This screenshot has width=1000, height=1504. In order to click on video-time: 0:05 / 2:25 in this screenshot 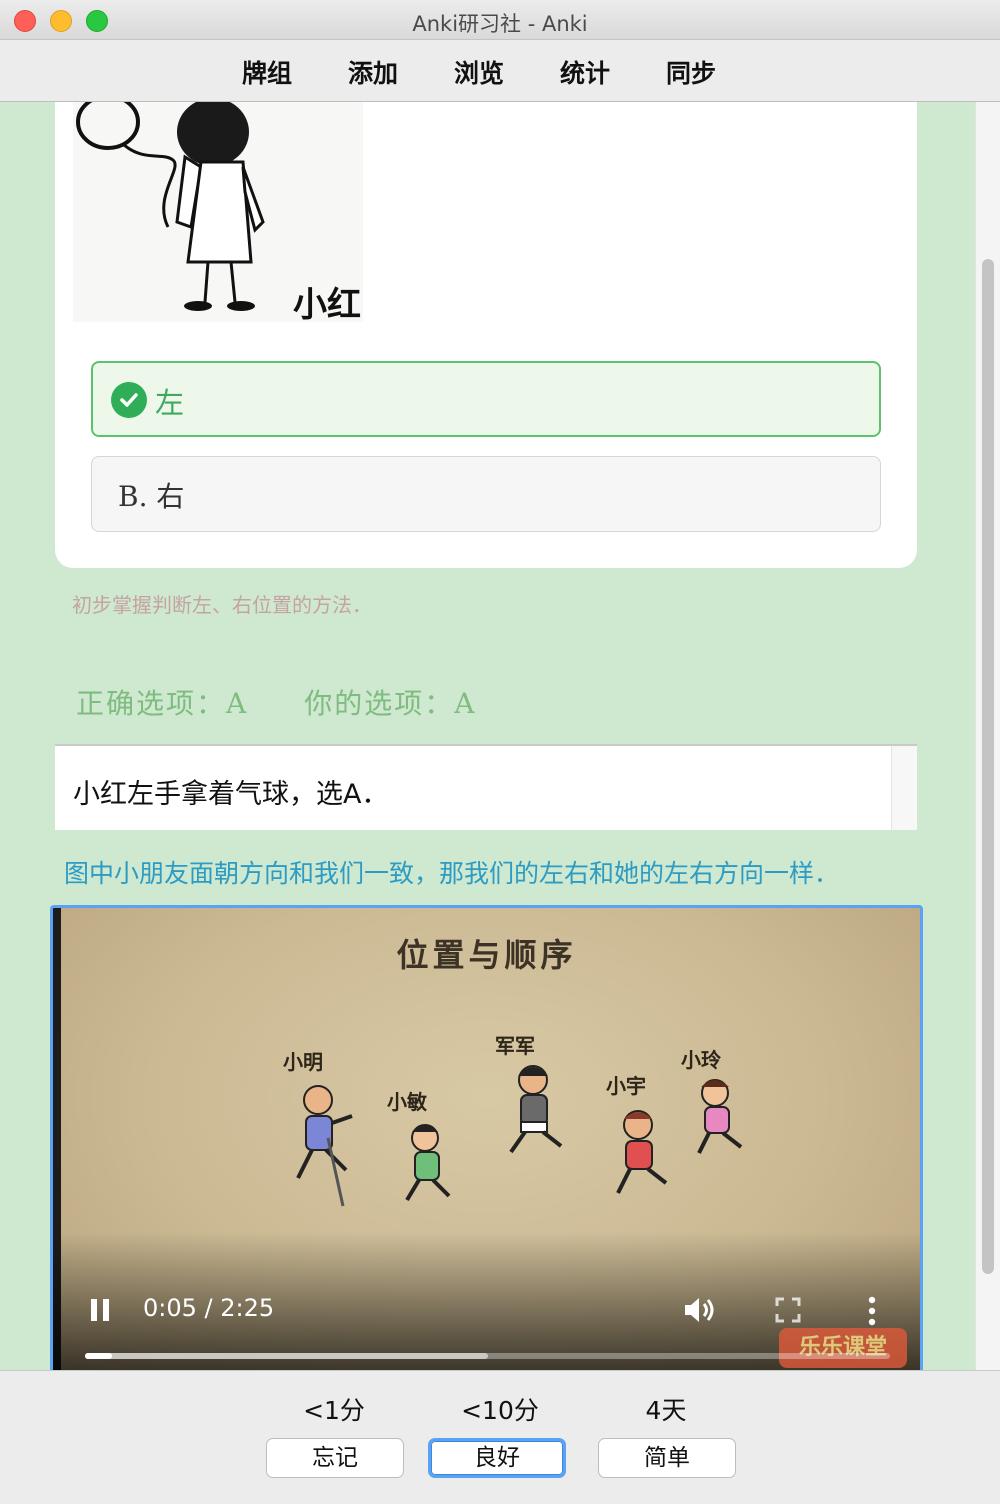, I will do `click(209, 1308)`.